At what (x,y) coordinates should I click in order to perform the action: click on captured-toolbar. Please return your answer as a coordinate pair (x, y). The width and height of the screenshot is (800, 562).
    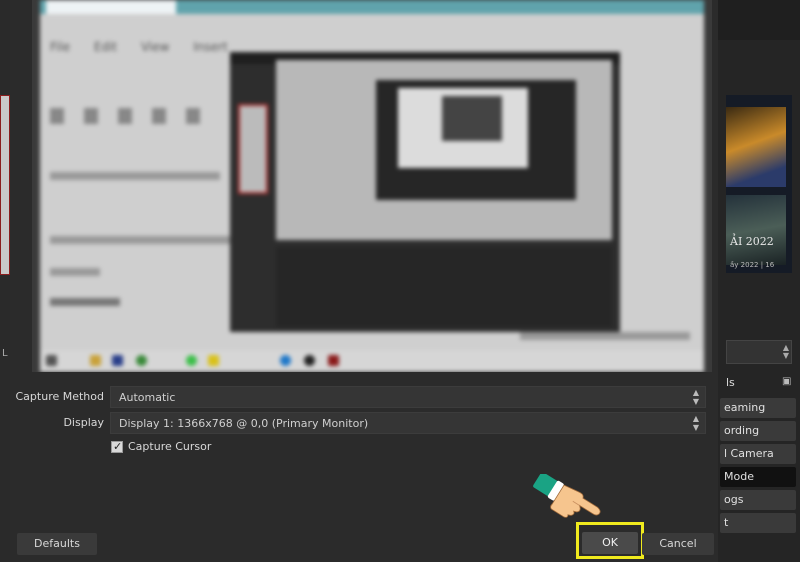
    Looking at the image, I should click on (135, 116).